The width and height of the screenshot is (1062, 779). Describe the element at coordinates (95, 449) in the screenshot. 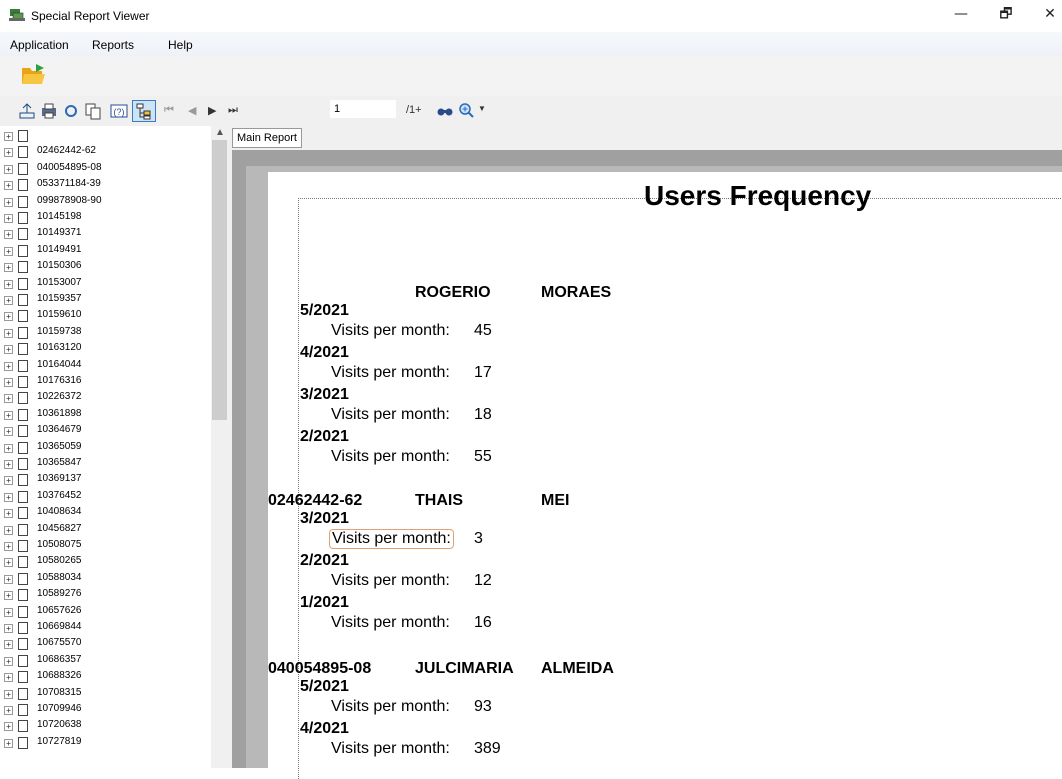

I see `tree-item: +10365059` at that location.